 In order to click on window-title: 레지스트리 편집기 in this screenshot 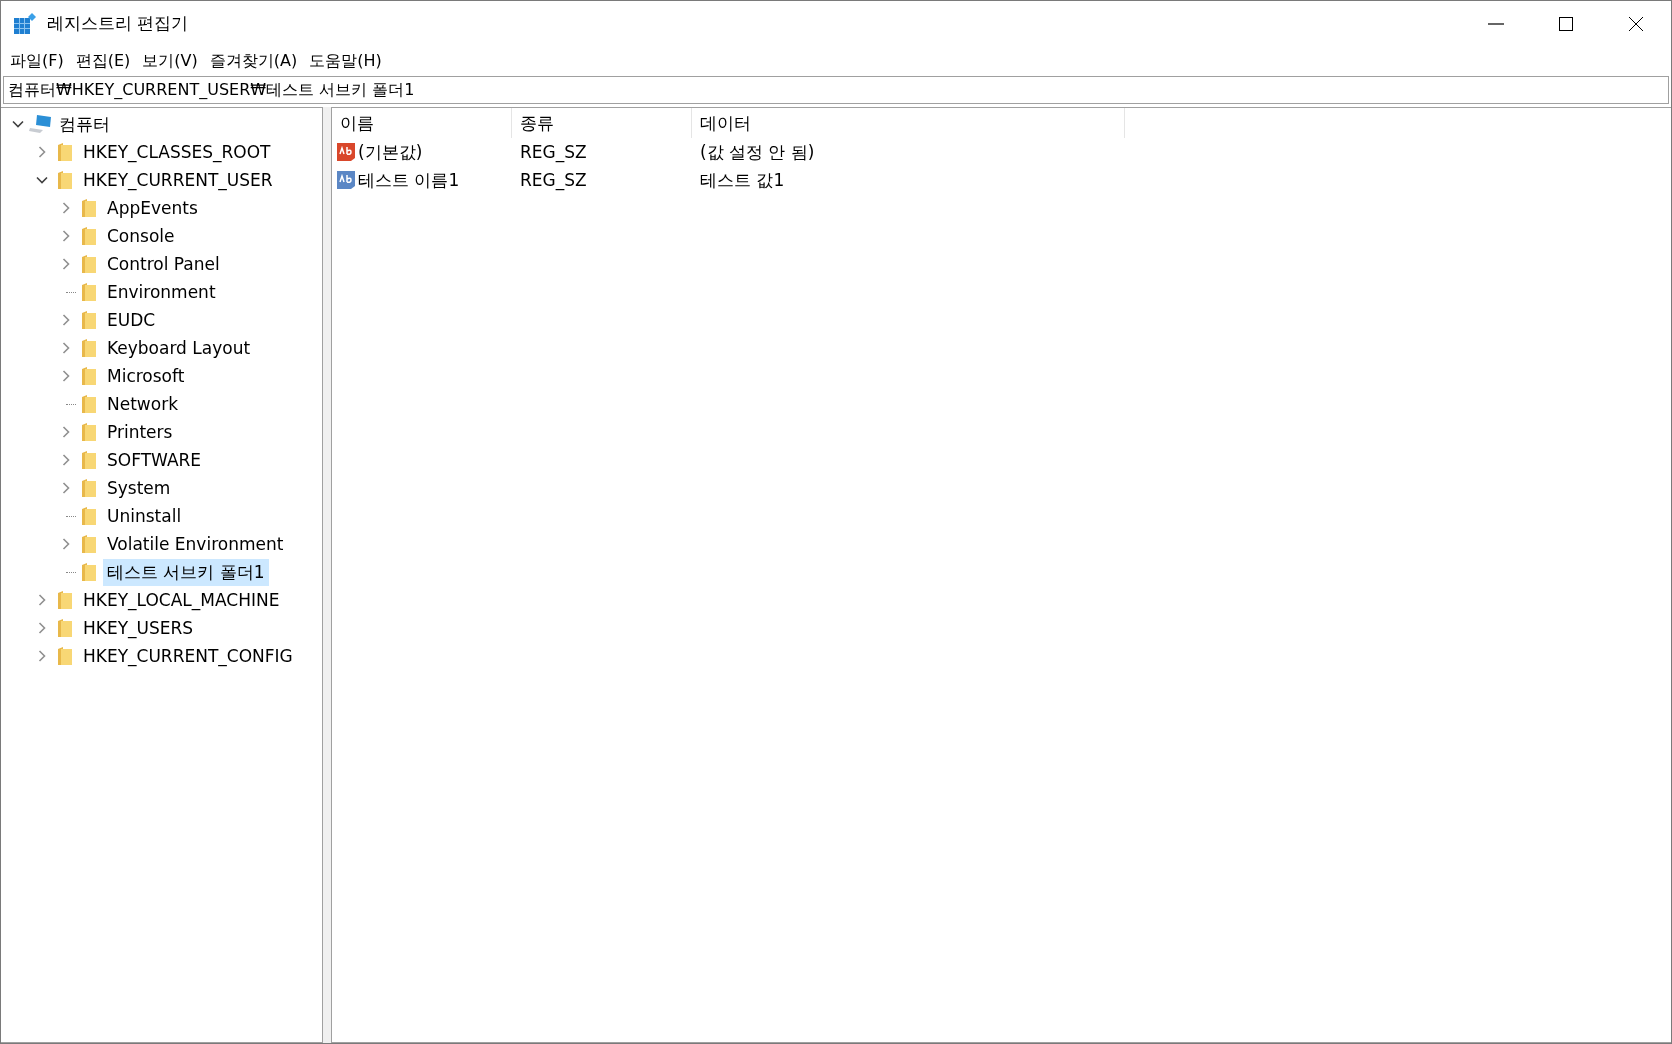, I will do `click(118, 23)`.